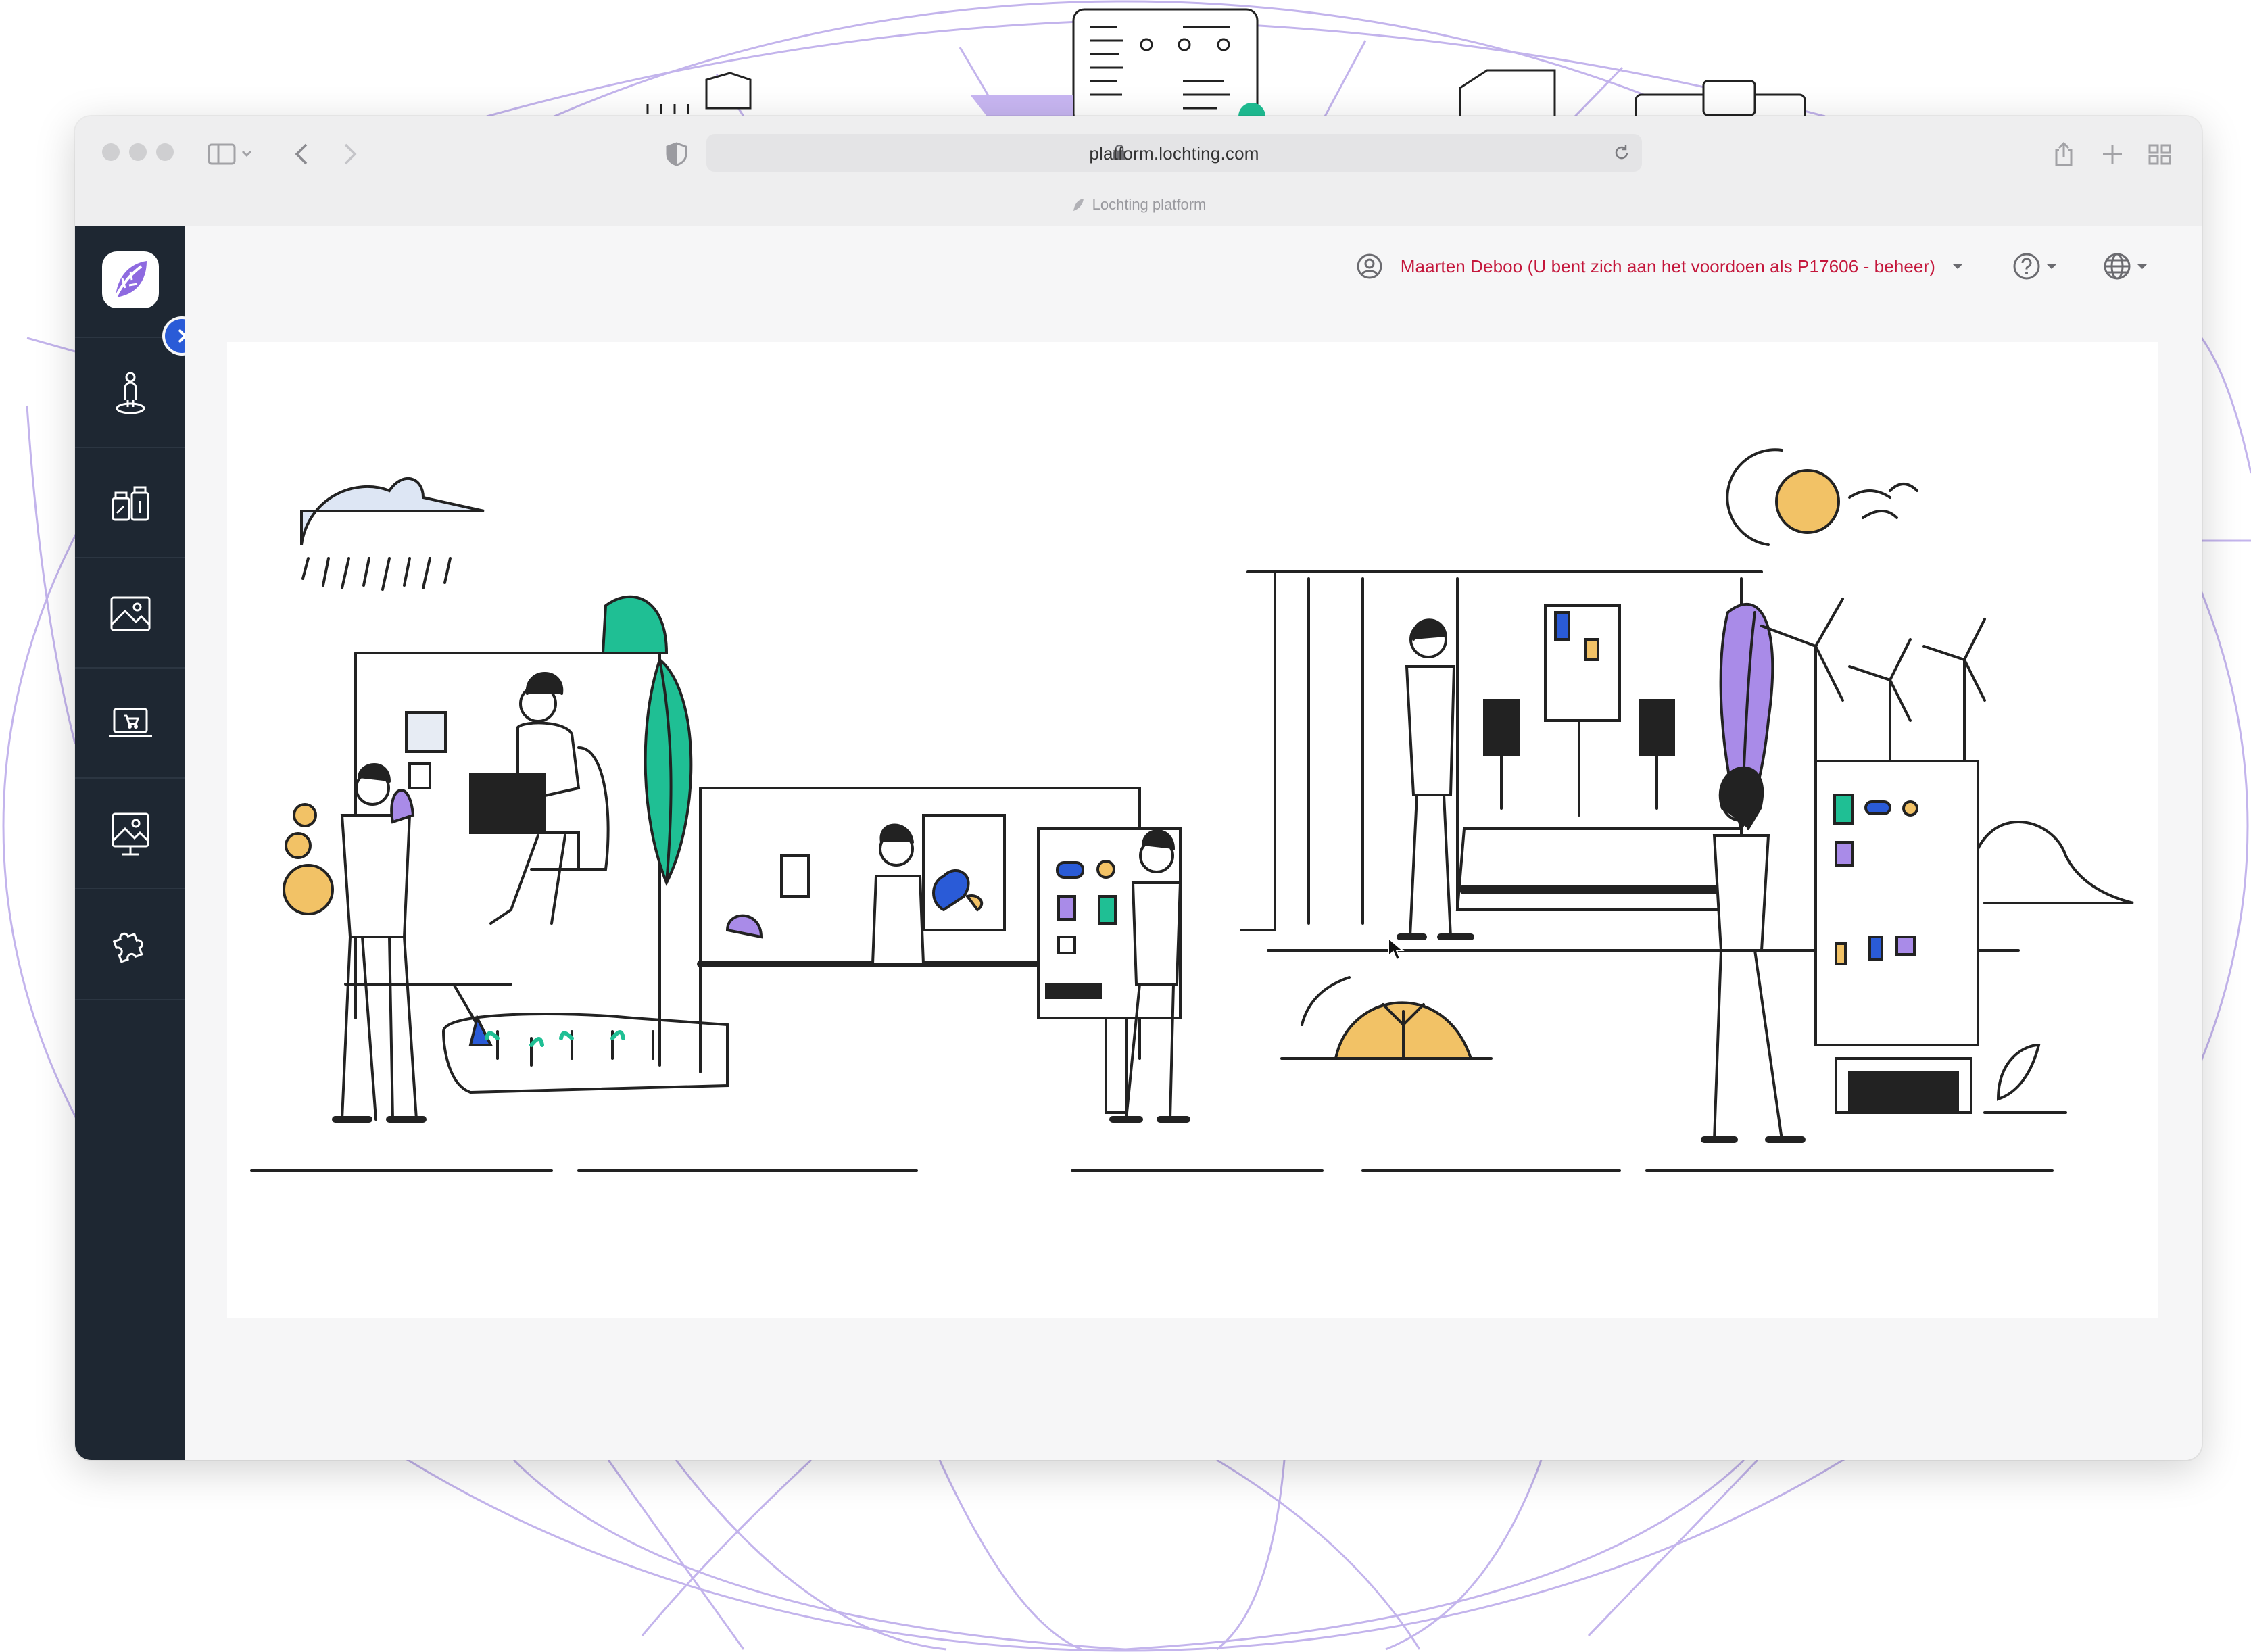 The width and height of the screenshot is (2251, 1652). I want to click on sidebar-item-digital-signage, so click(130, 833).